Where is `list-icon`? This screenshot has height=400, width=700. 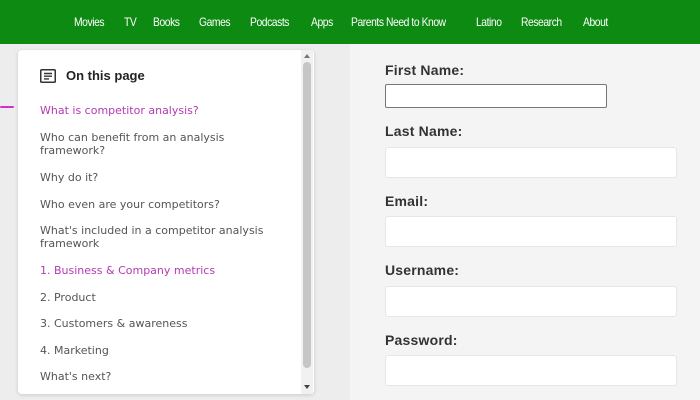 list-icon is located at coordinates (48, 75).